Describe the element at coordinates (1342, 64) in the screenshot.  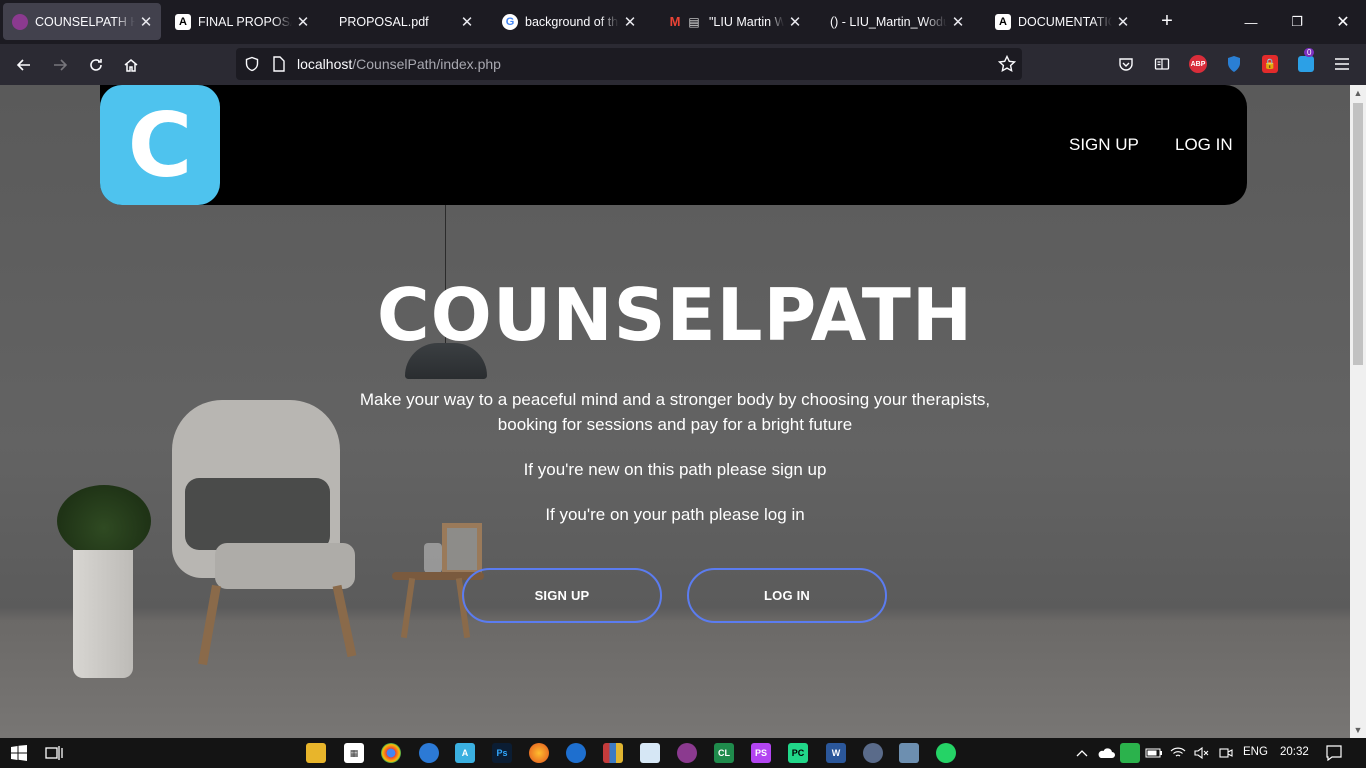
I see `menu-hamburger-icon` at that location.